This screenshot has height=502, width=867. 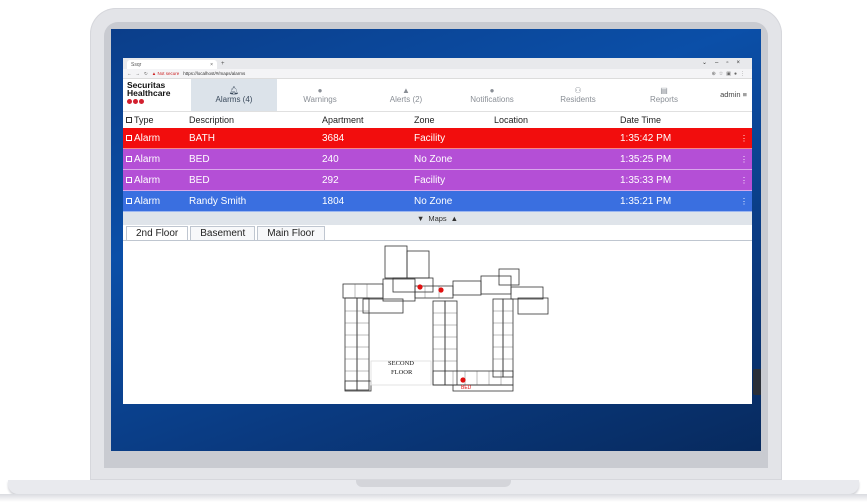 I want to click on tab-main-floor: Main Floor, so click(x=291, y=233).